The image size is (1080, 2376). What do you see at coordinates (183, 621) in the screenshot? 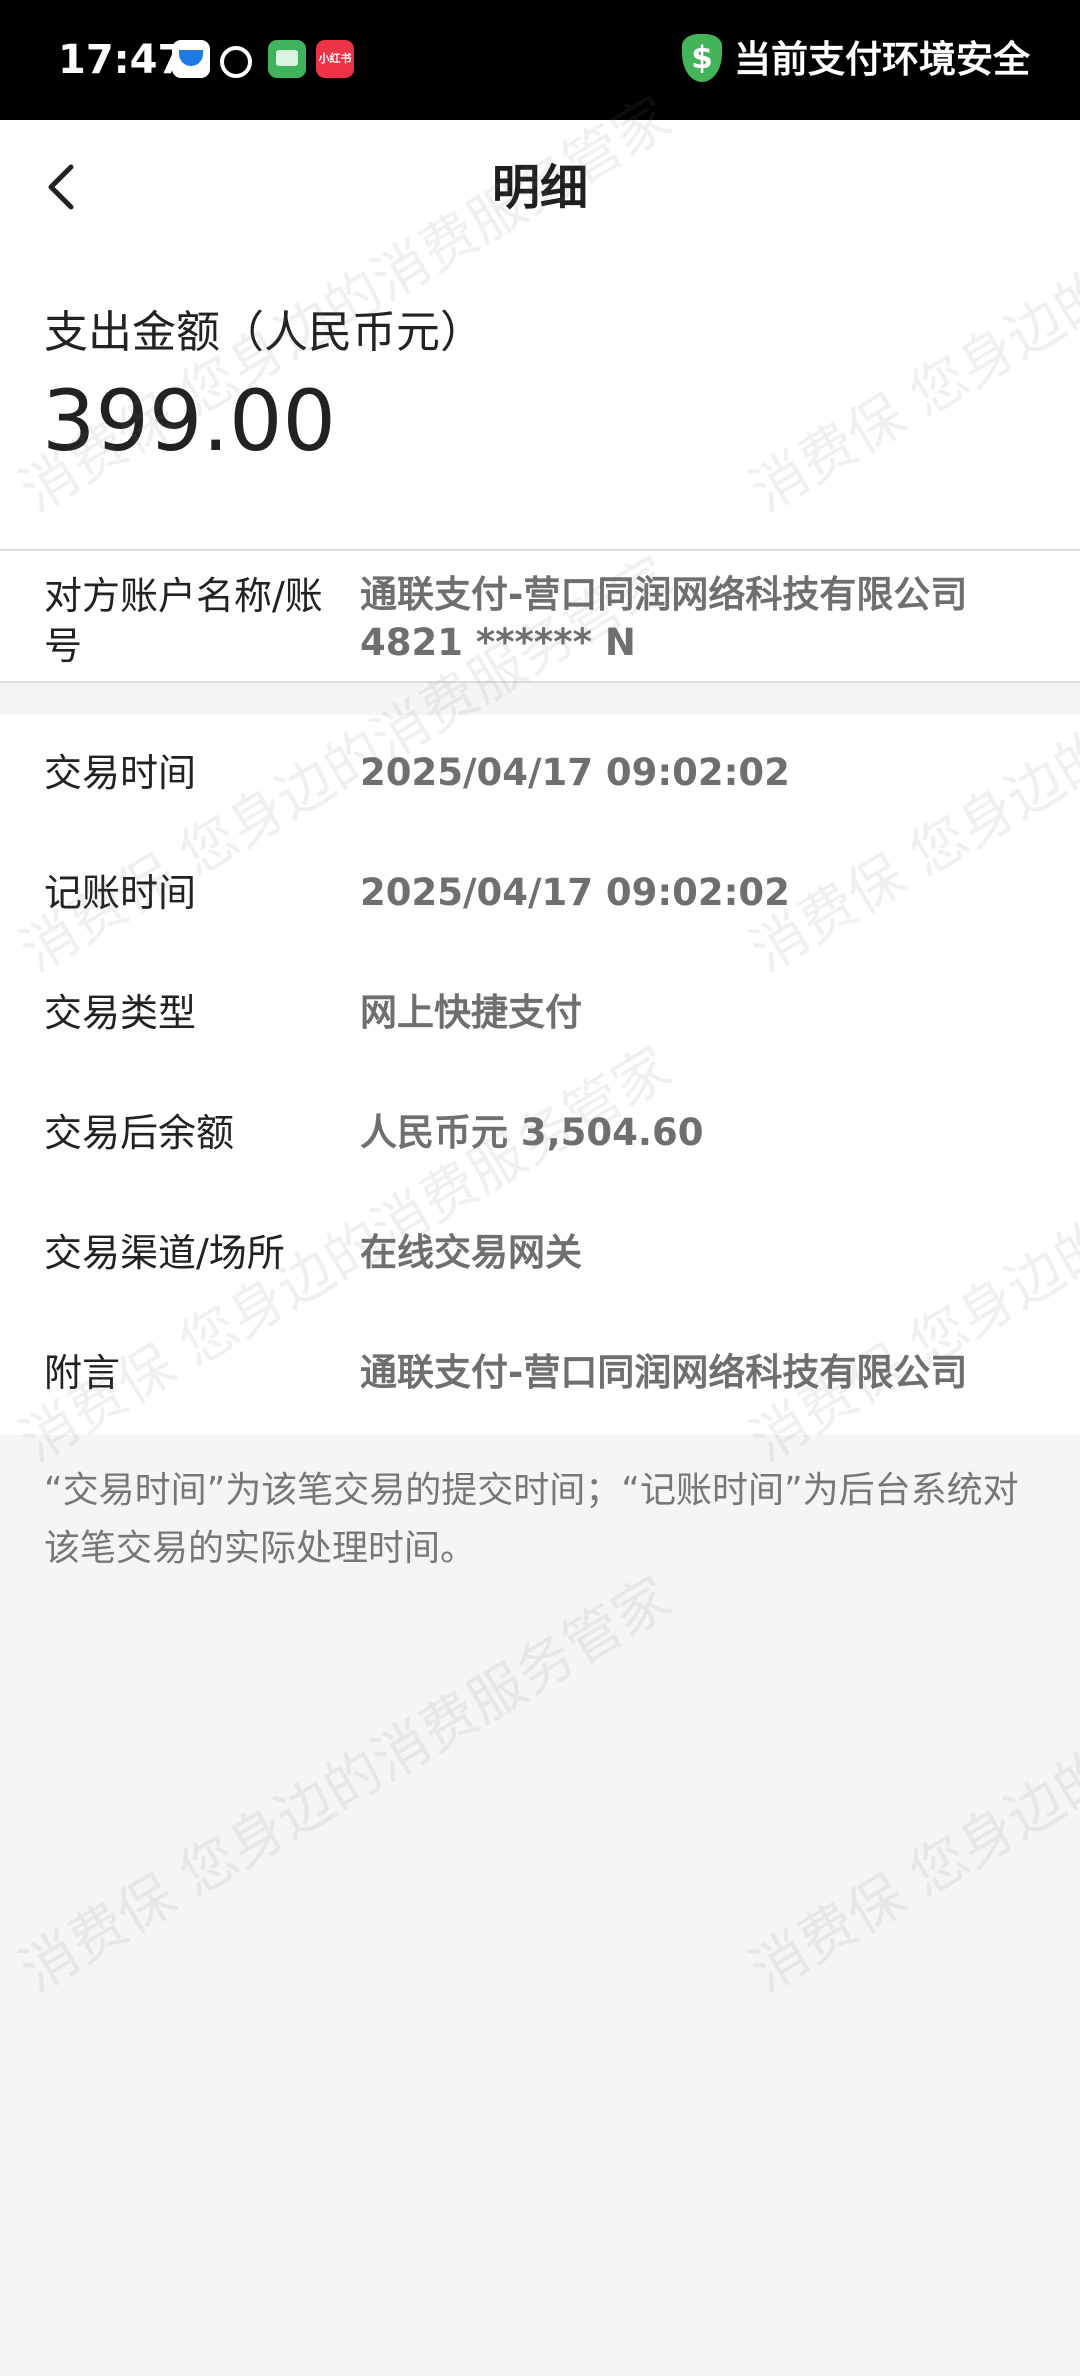
I see `account-label: 对方账户名称/账号` at bounding box center [183, 621].